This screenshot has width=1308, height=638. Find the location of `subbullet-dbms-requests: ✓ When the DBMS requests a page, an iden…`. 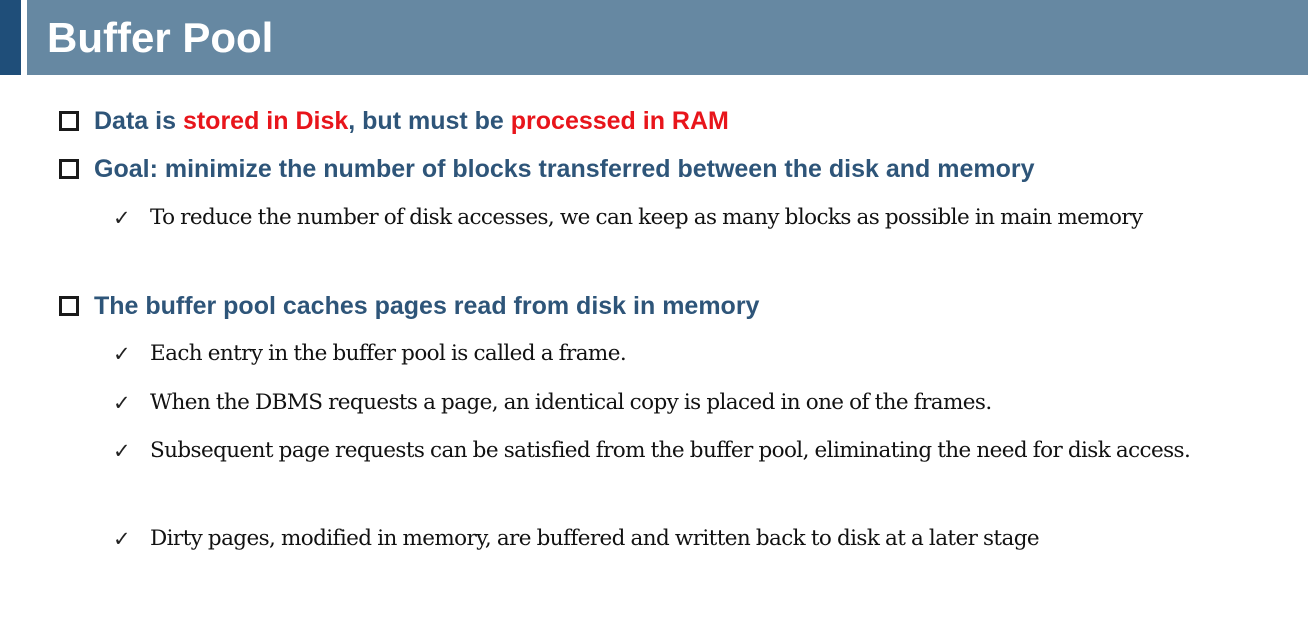

subbullet-dbms-requests: ✓ When the DBMS requests a page, an iden… is located at coordinates (688, 403).